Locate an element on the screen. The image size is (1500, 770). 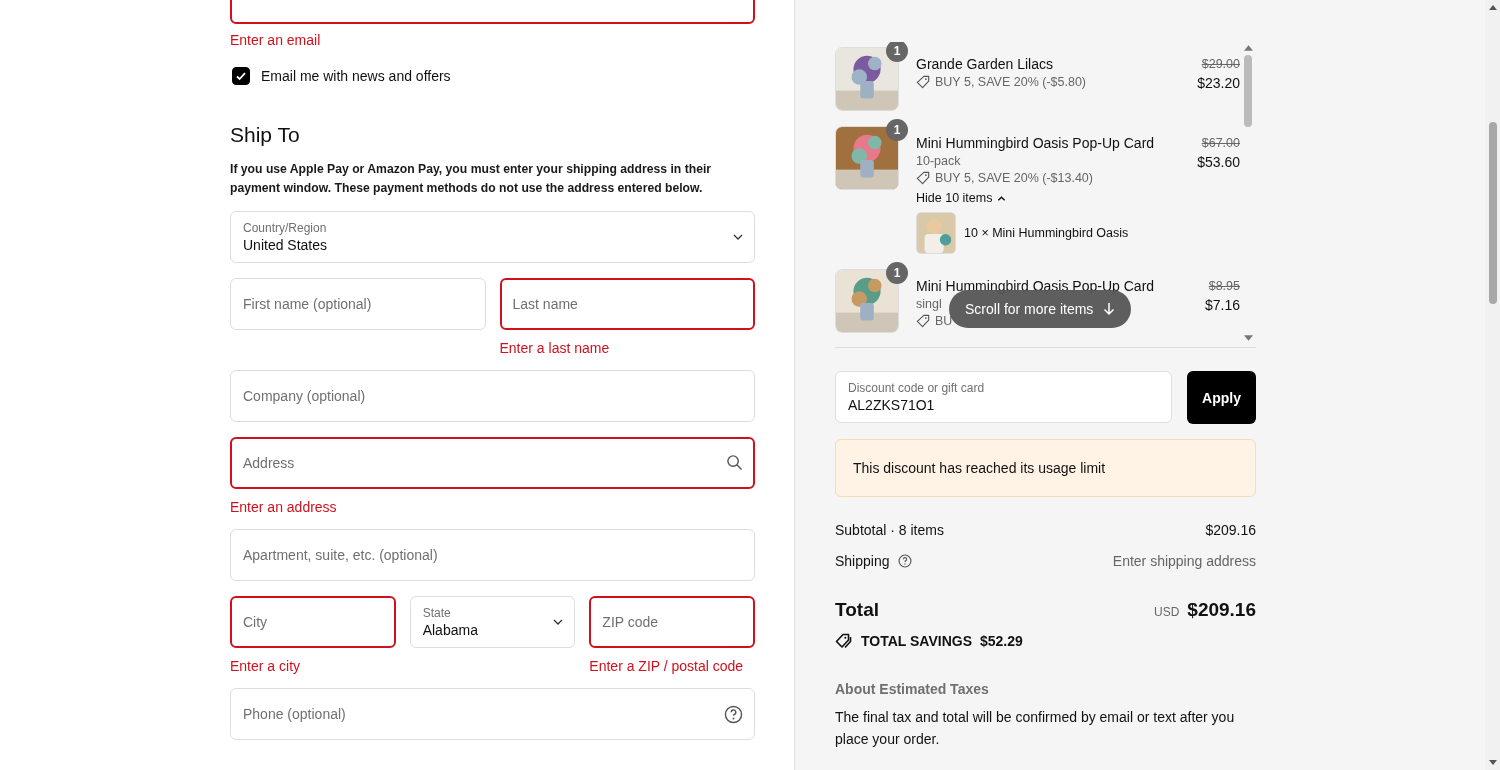
discount-field: Discount code or gift card AL2ZKS71O1 is located at coordinates (1003, 397).